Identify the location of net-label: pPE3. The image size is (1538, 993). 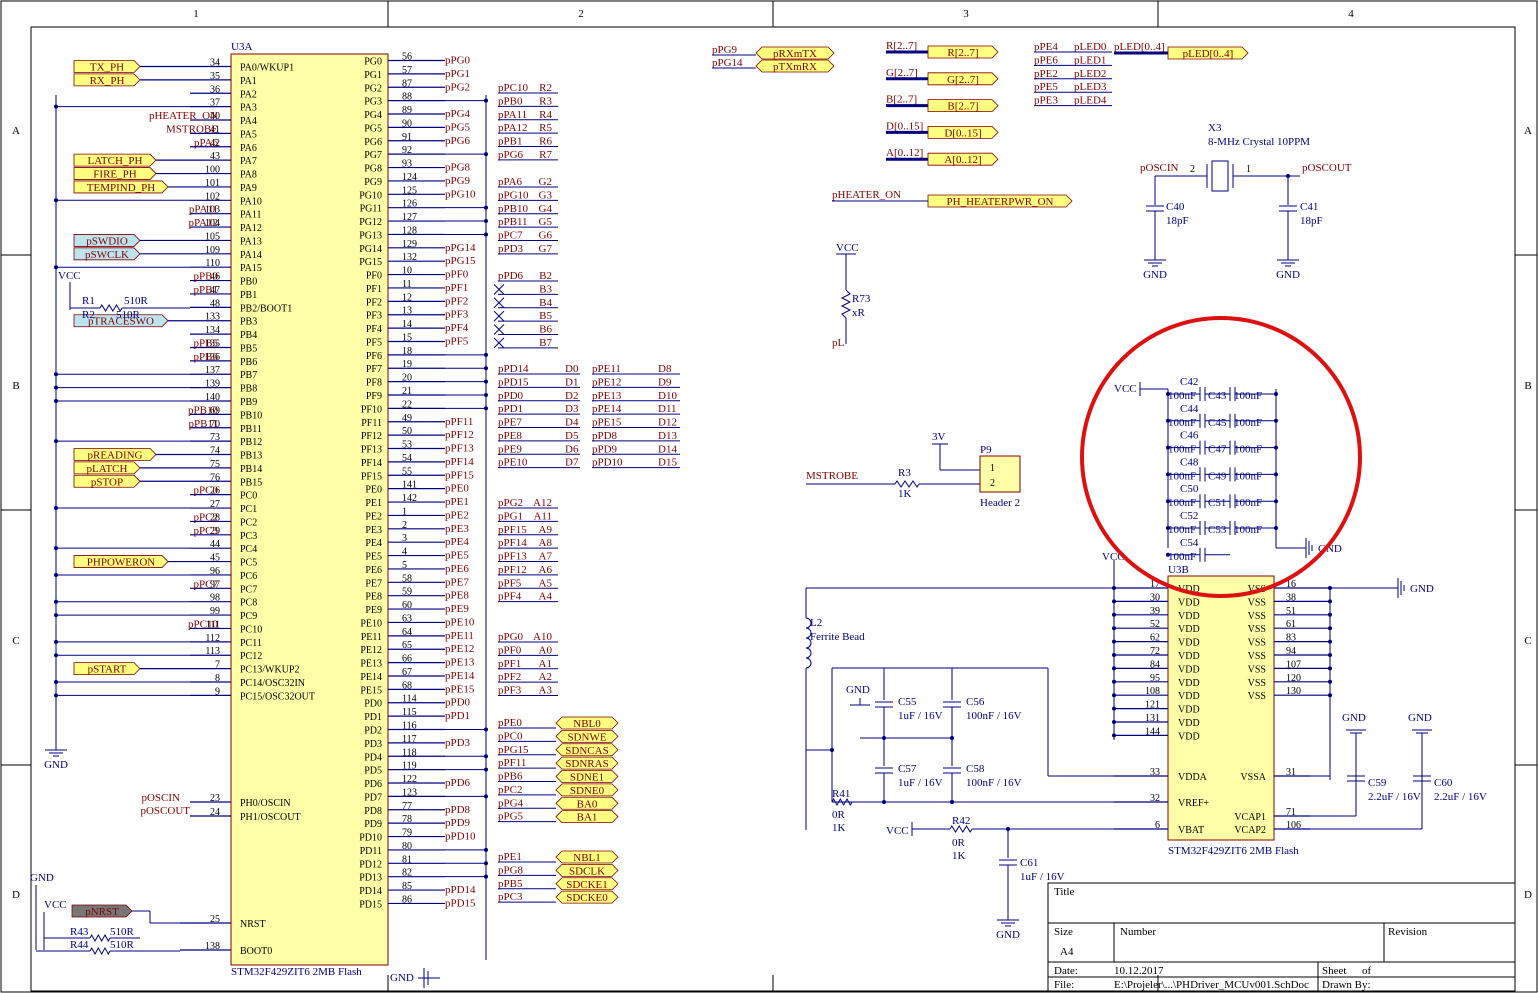
(1046, 101).